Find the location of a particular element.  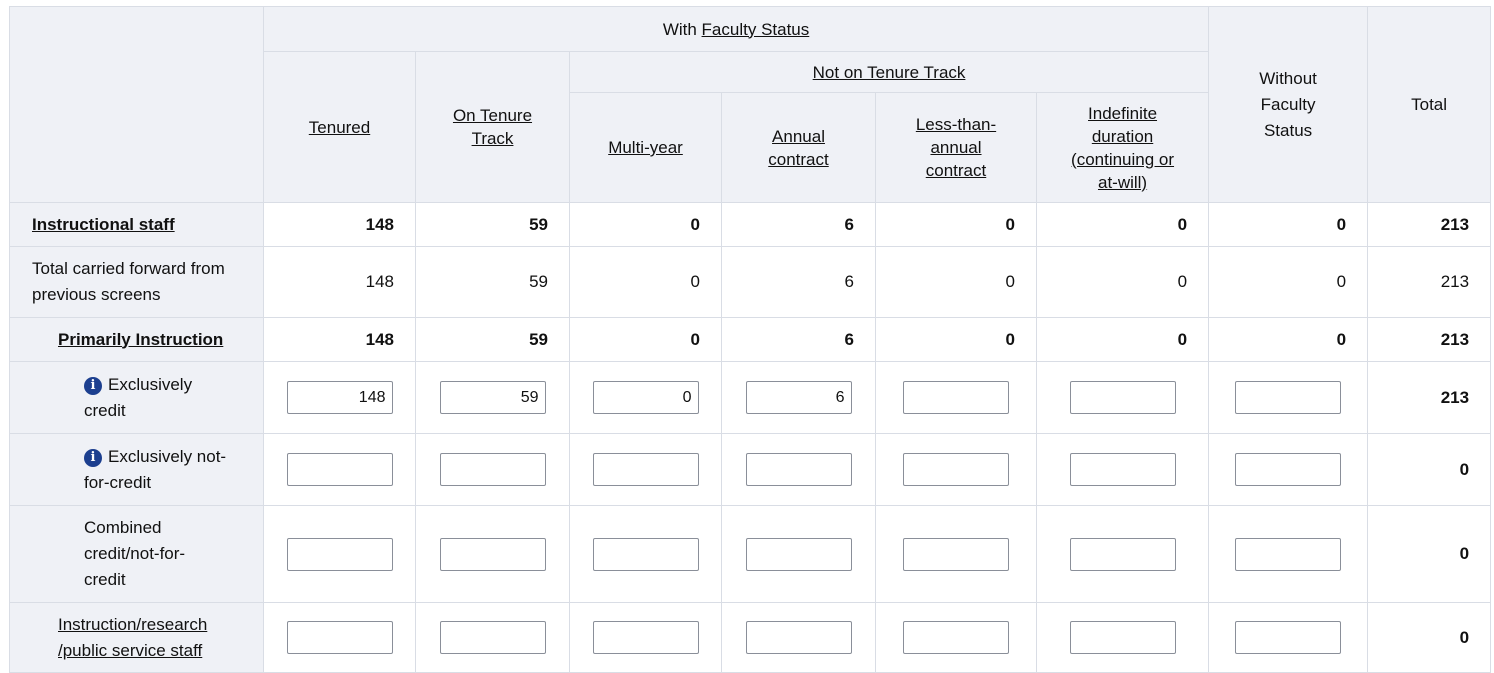

table-row: Instructional staff 148 59 0 6 0 0 0 213 is located at coordinates (750, 224).